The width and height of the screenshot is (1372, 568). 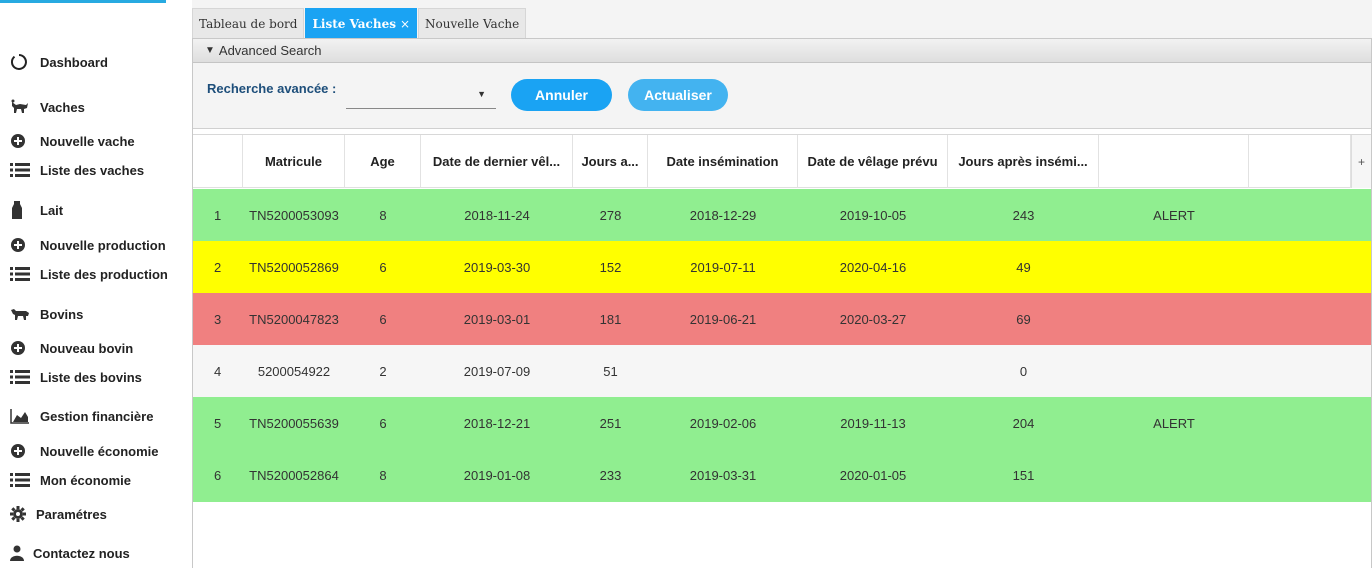 I want to click on sidebar-item-label: Mon économie, so click(x=86, y=480).